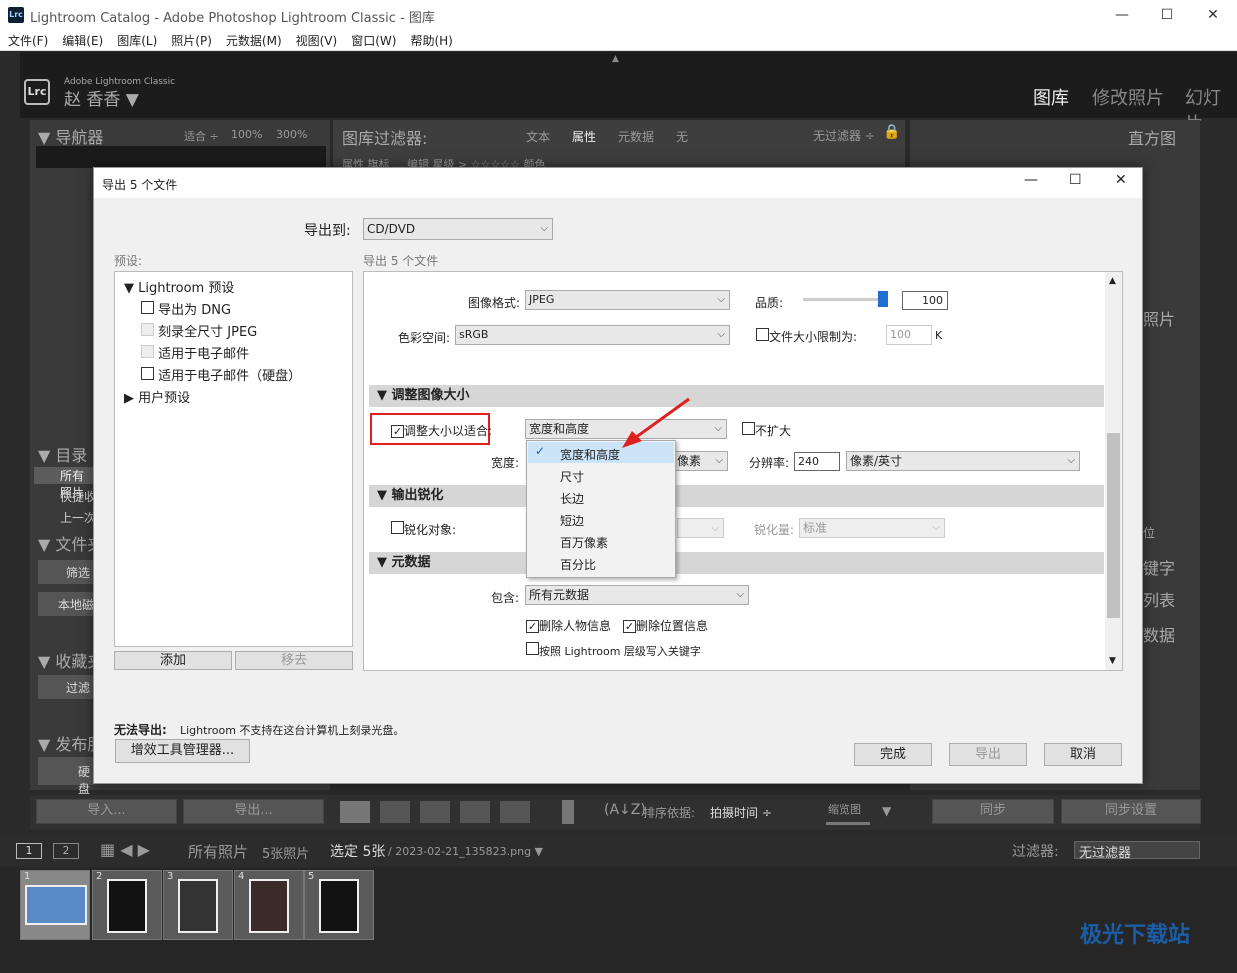  What do you see at coordinates (636, 136) in the screenshot?
I see `filter-tab-metadata: 元数据` at bounding box center [636, 136].